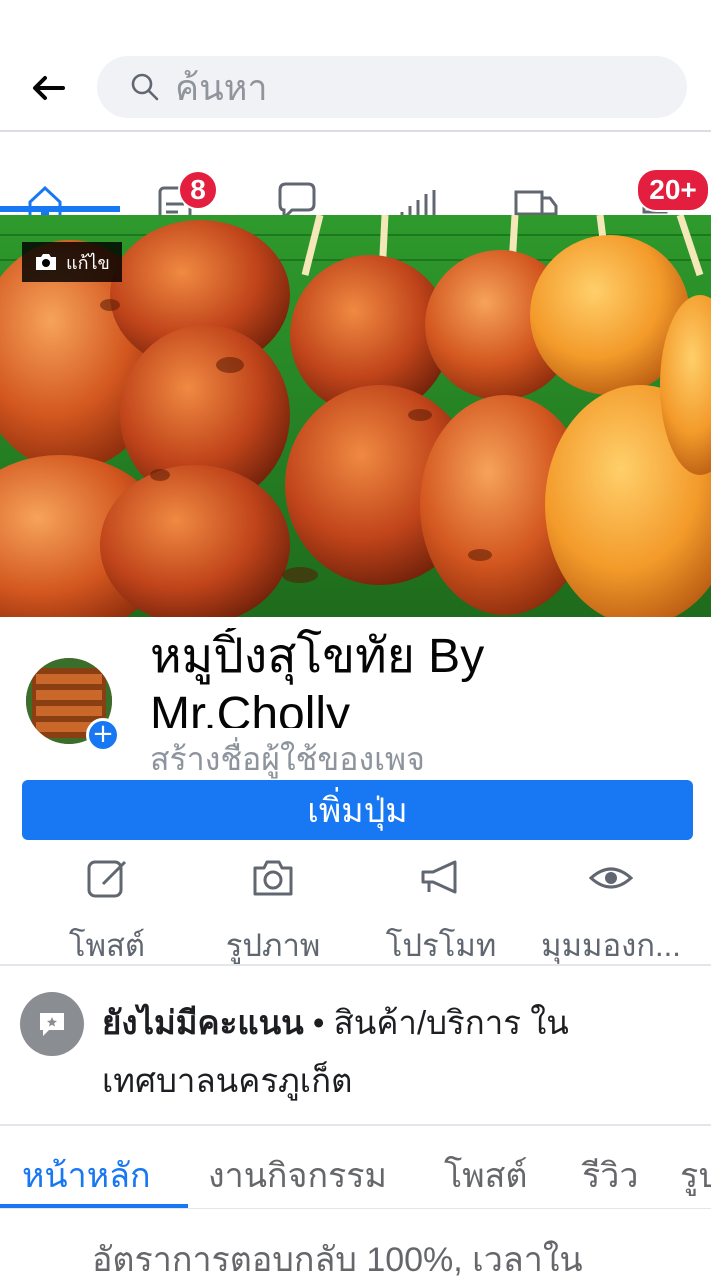  Describe the element at coordinates (107, 879) in the screenshot. I see `edit-post-icon` at that location.